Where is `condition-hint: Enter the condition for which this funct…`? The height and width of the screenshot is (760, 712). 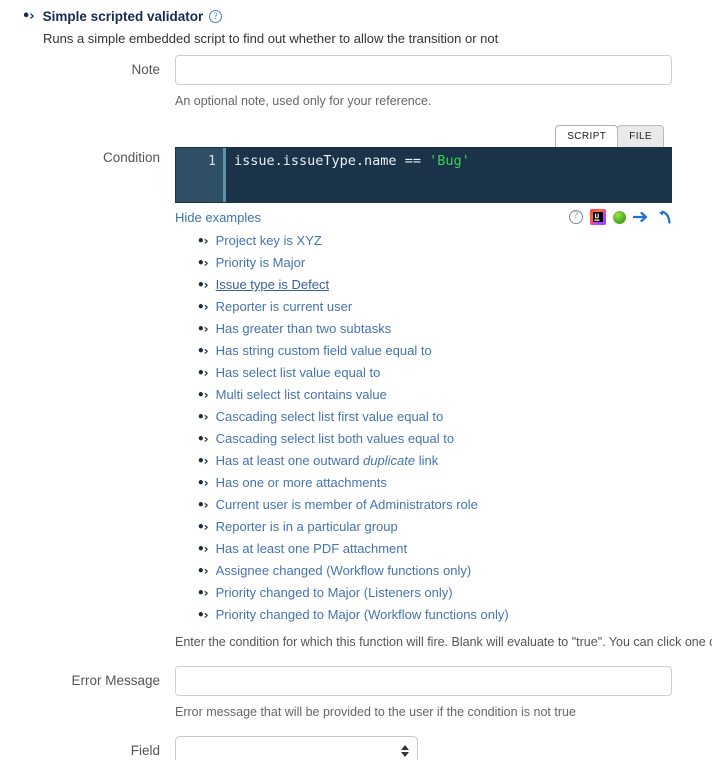 condition-hint: Enter the condition for which this funct… is located at coordinates (443, 642).